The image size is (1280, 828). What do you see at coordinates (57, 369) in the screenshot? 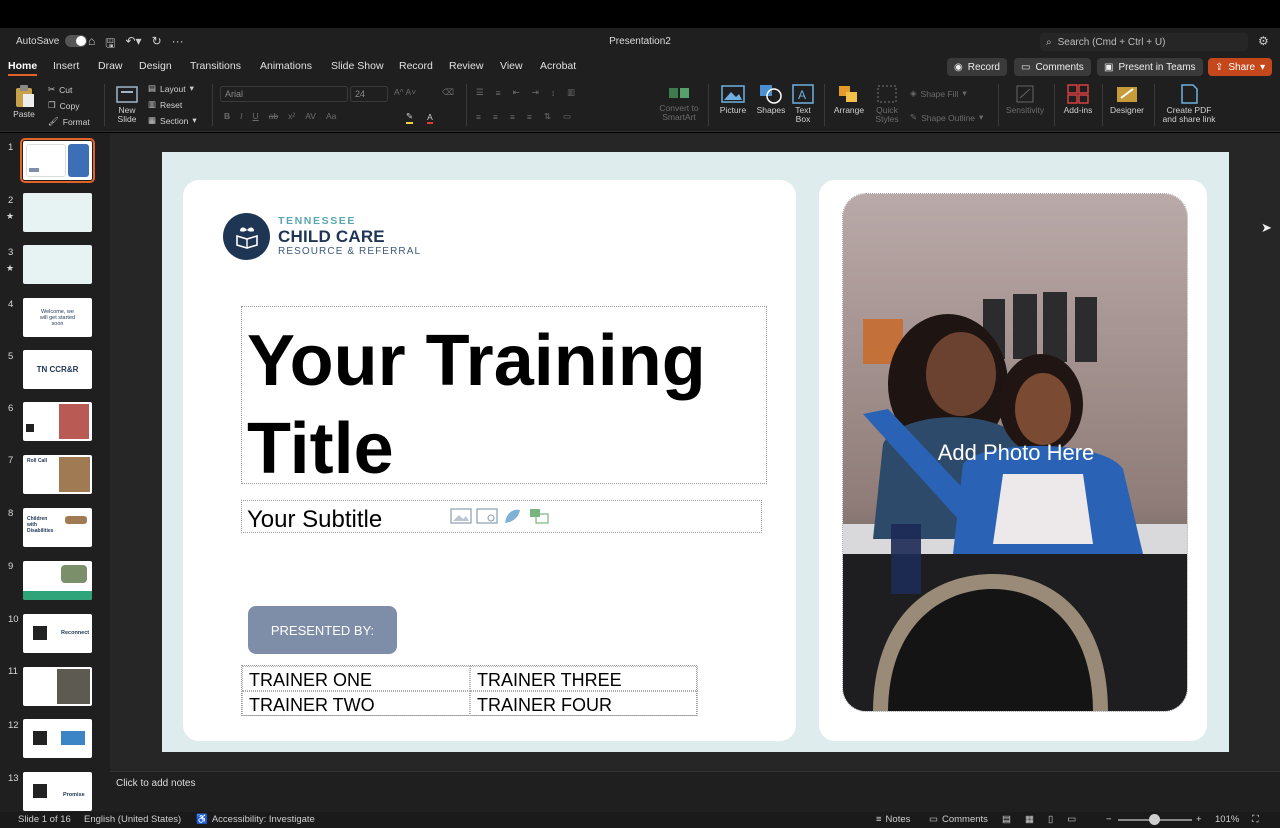
I see `slide-thumbnail-5: TN CCR&R` at bounding box center [57, 369].